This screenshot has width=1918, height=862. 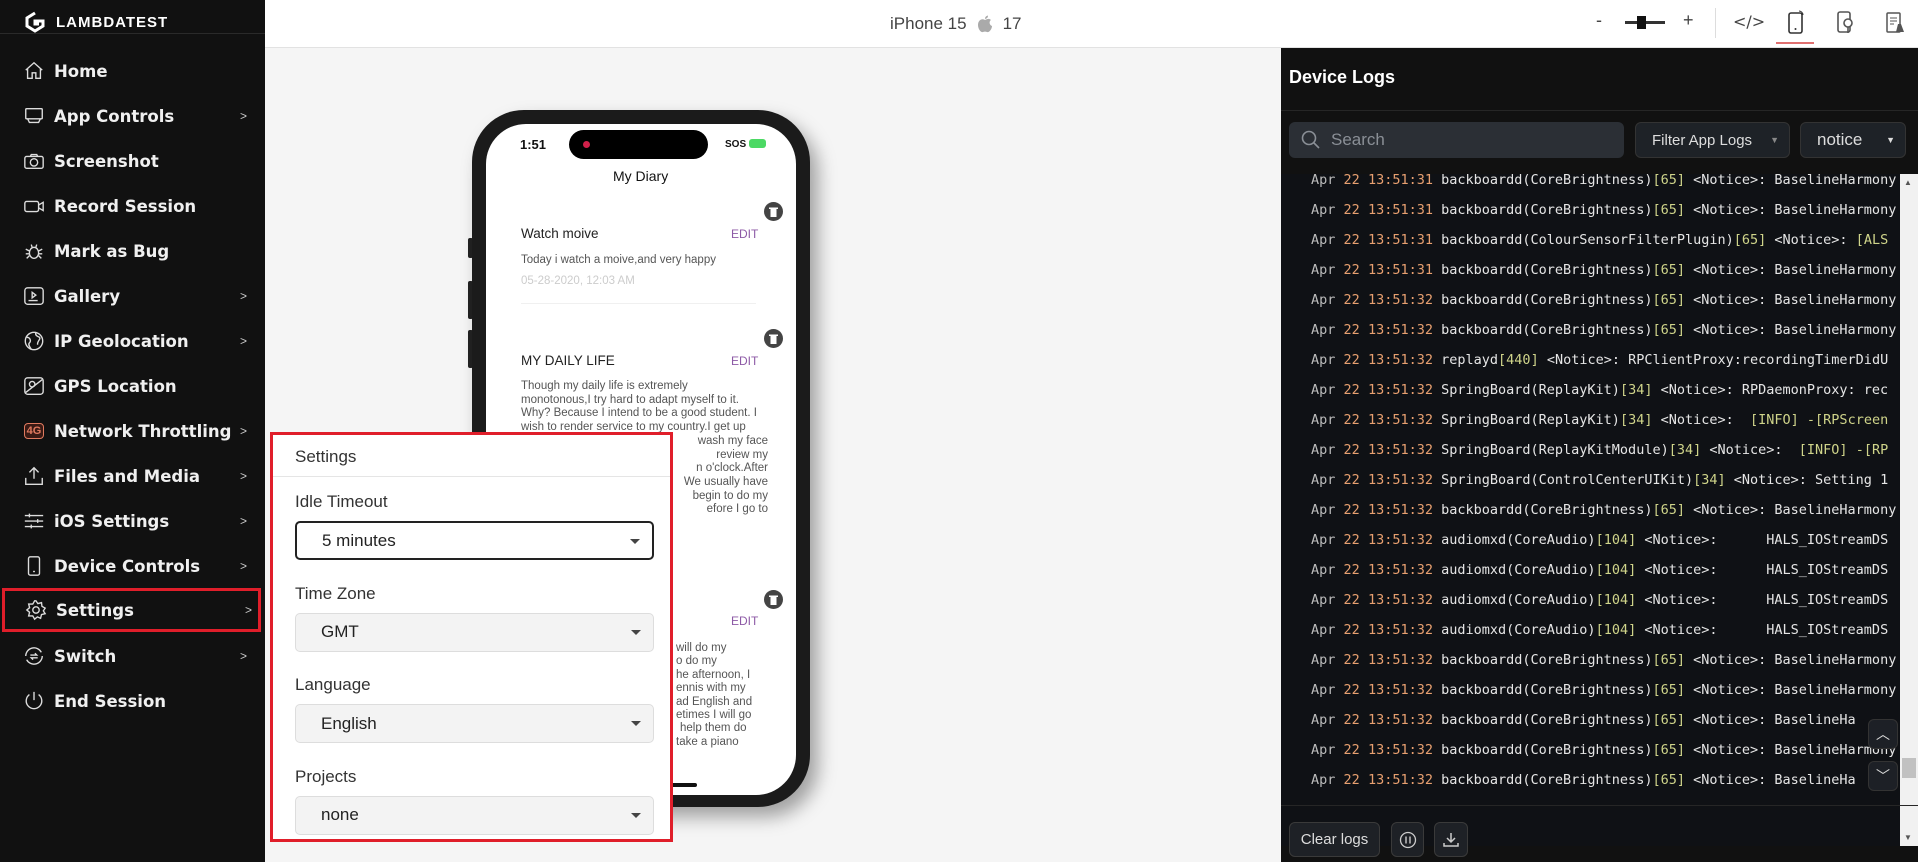 What do you see at coordinates (1749, 21) in the screenshot?
I see `code-icon: </>` at bounding box center [1749, 21].